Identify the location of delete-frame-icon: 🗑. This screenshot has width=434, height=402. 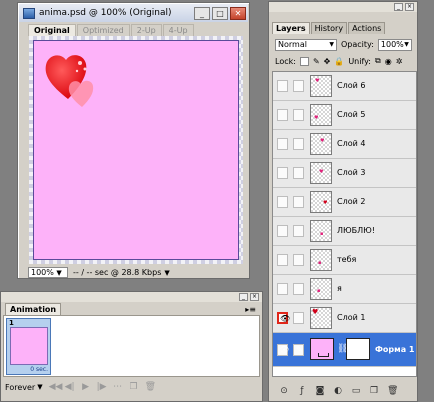
(150, 387).